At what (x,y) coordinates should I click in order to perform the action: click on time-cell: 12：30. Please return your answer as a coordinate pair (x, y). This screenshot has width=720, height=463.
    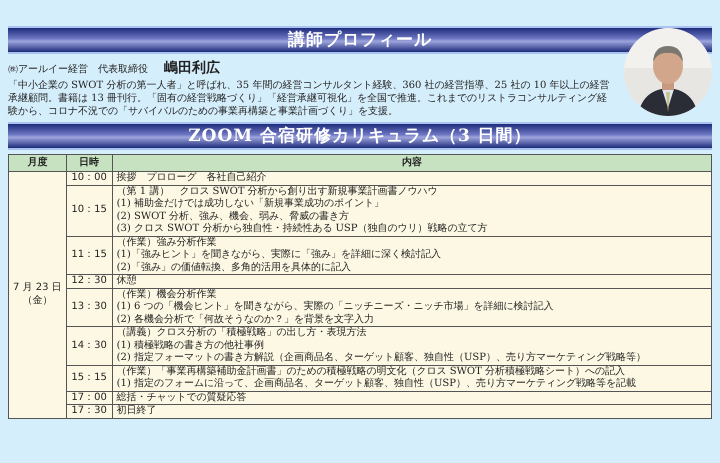
    Looking at the image, I should click on (89, 281).